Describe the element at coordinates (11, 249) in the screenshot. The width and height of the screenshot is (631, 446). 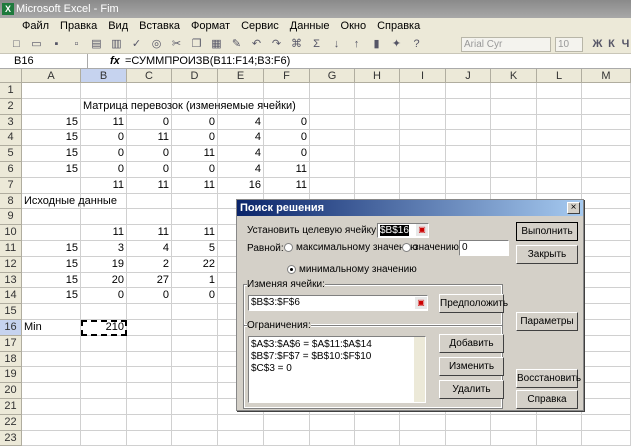
I see `row-header-11: 11` at that location.